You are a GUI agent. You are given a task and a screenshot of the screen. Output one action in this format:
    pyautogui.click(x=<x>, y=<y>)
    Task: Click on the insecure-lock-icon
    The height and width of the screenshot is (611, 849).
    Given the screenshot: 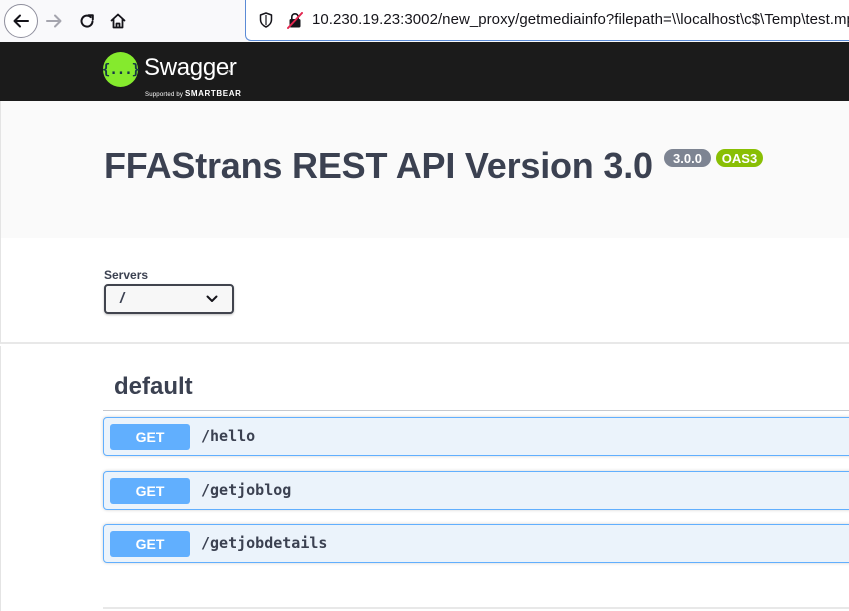 What is the action you would take?
    pyautogui.click(x=295, y=20)
    